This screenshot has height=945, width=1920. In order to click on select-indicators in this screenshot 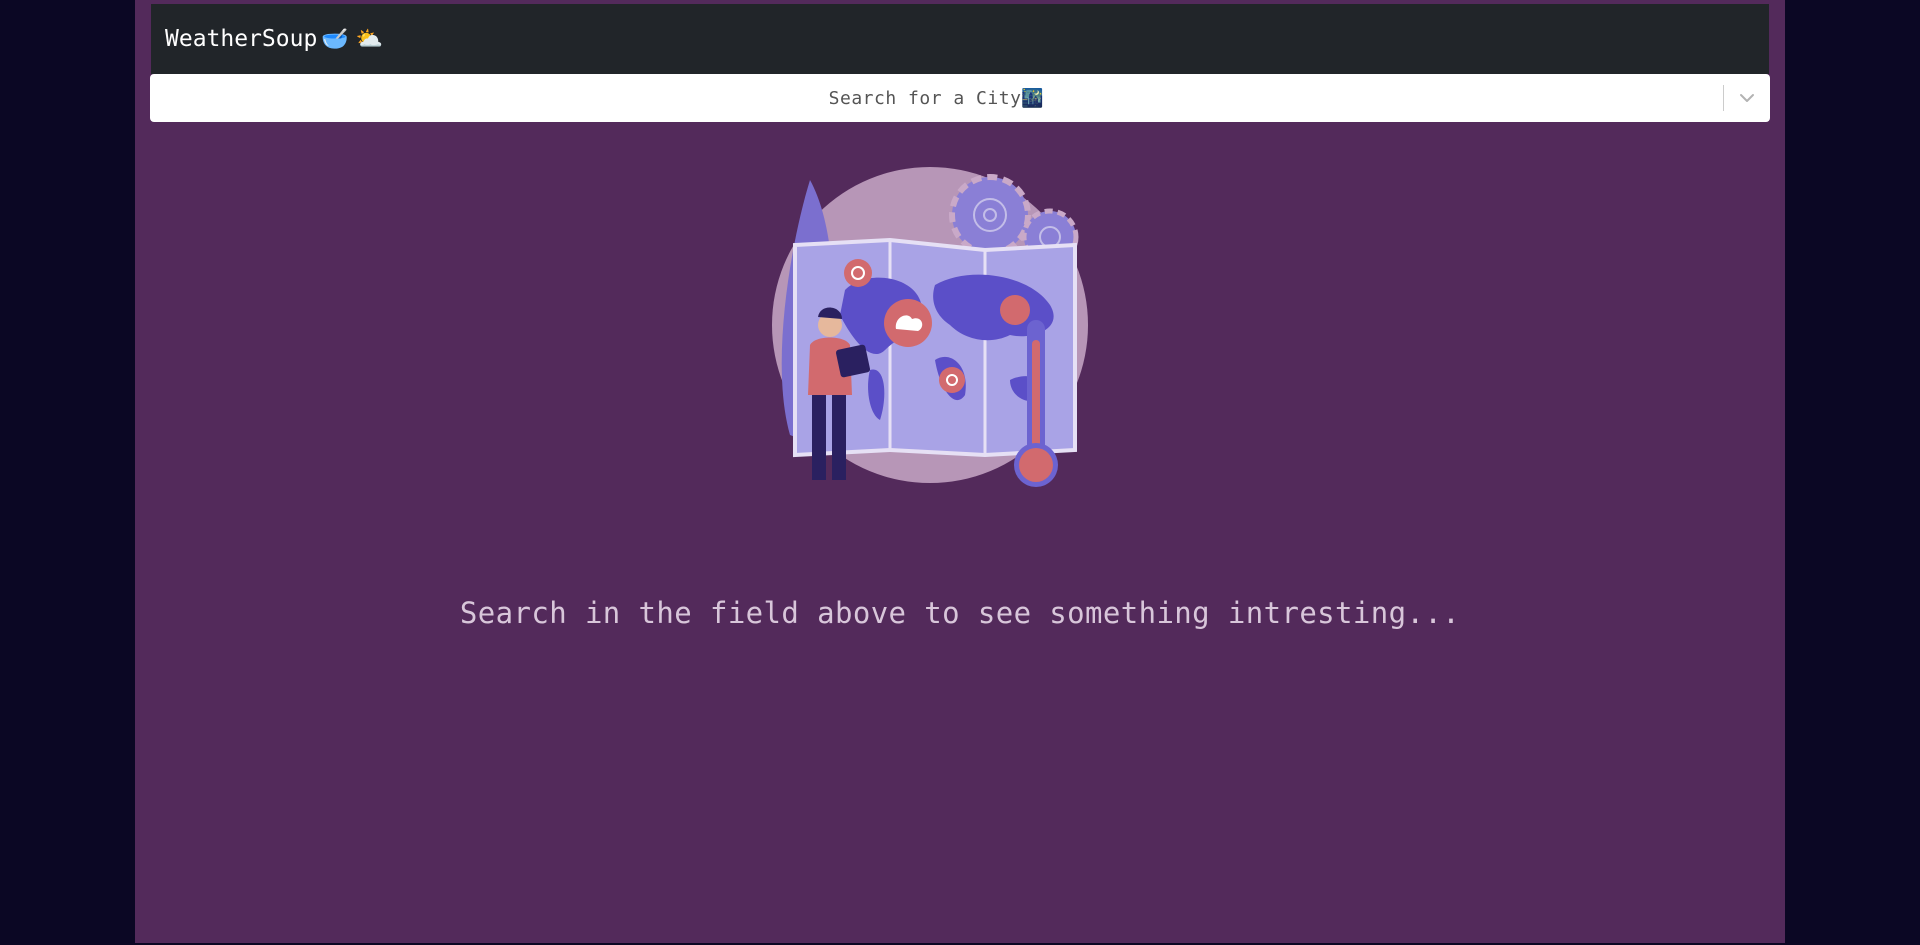, I will do `click(1746, 98)`.